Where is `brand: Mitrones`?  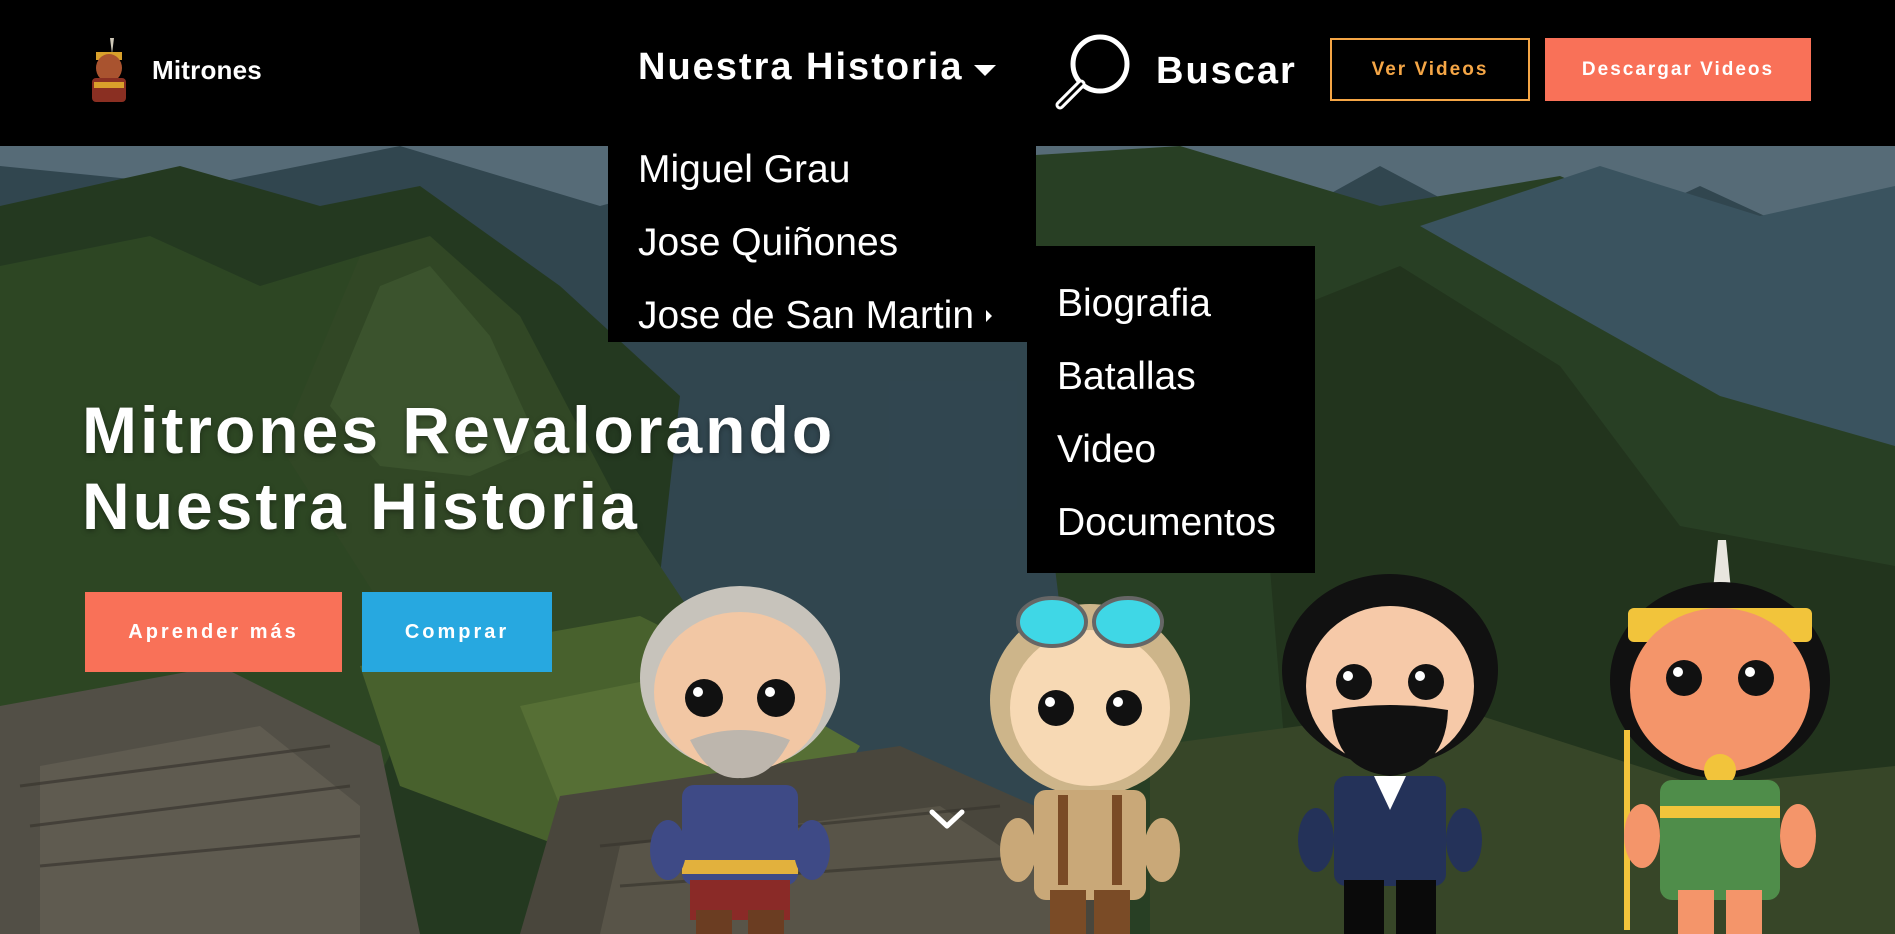 brand: Mitrones is located at coordinates (173, 70).